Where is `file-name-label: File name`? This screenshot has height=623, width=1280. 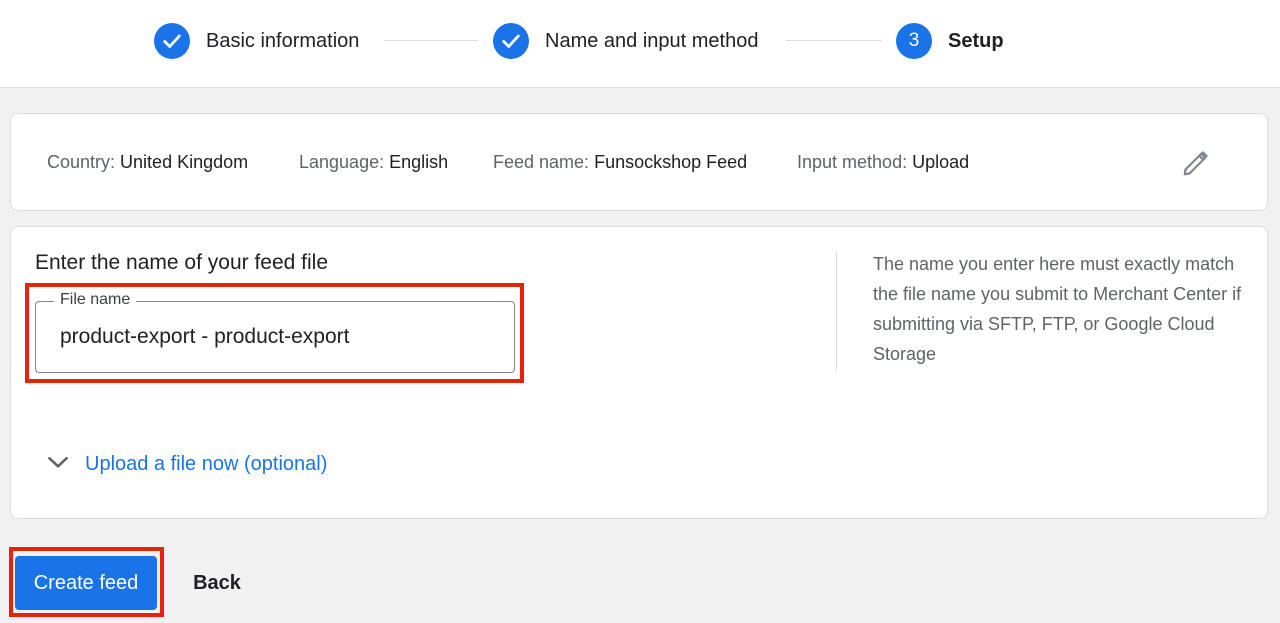 file-name-label: File name is located at coordinates (95, 300).